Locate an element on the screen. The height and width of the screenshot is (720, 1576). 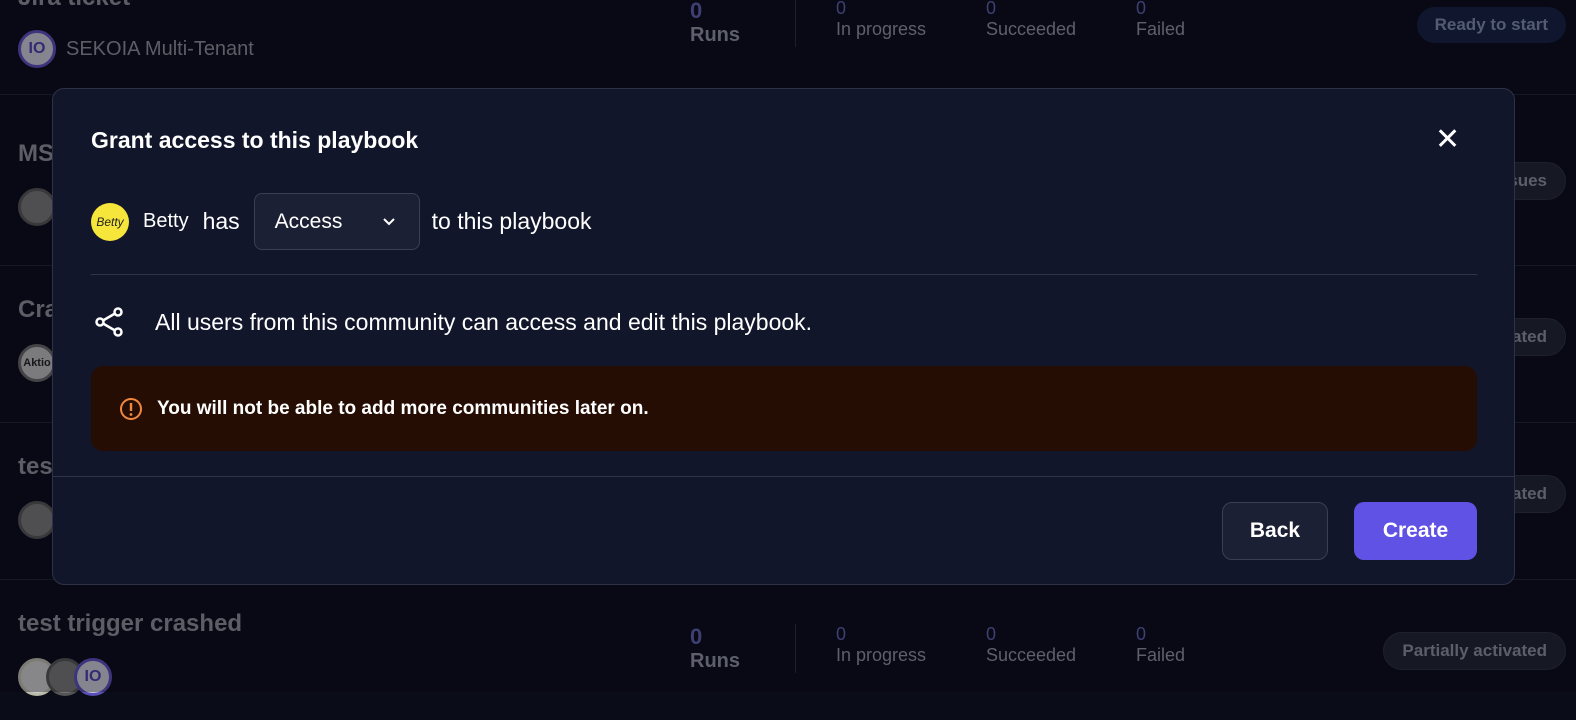
share-icon is located at coordinates (109, 322).